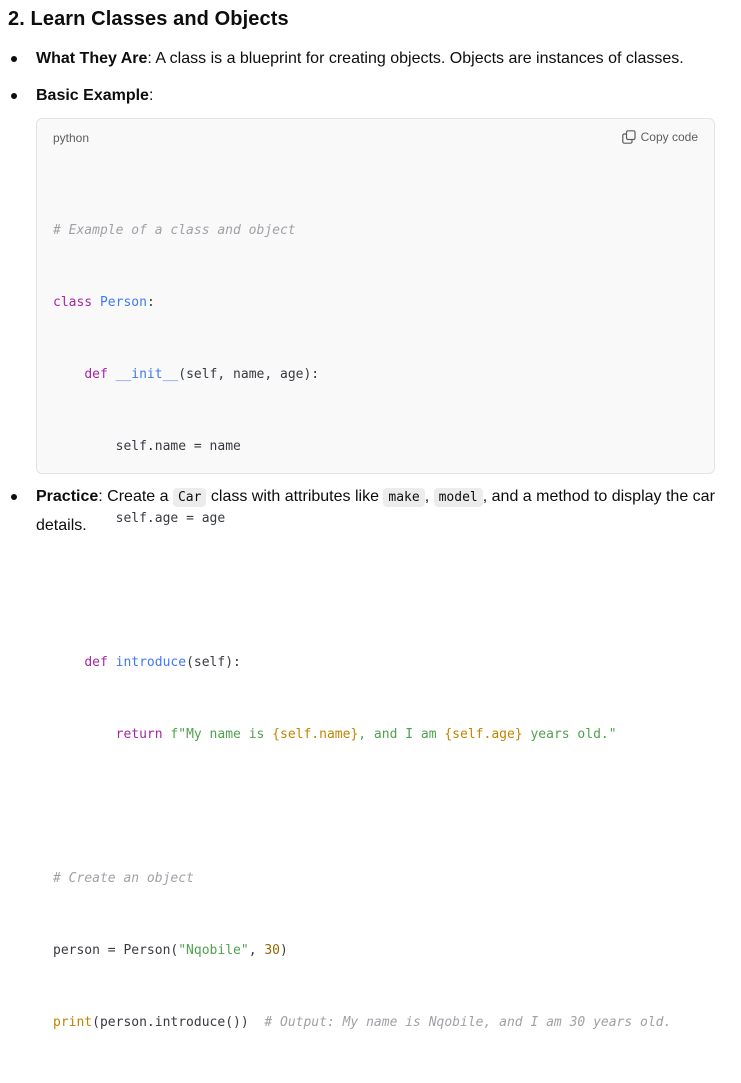  Describe the element at coordinates (92, 95) in the screenshot. I see `bullet-label: Basic Example` at that location.